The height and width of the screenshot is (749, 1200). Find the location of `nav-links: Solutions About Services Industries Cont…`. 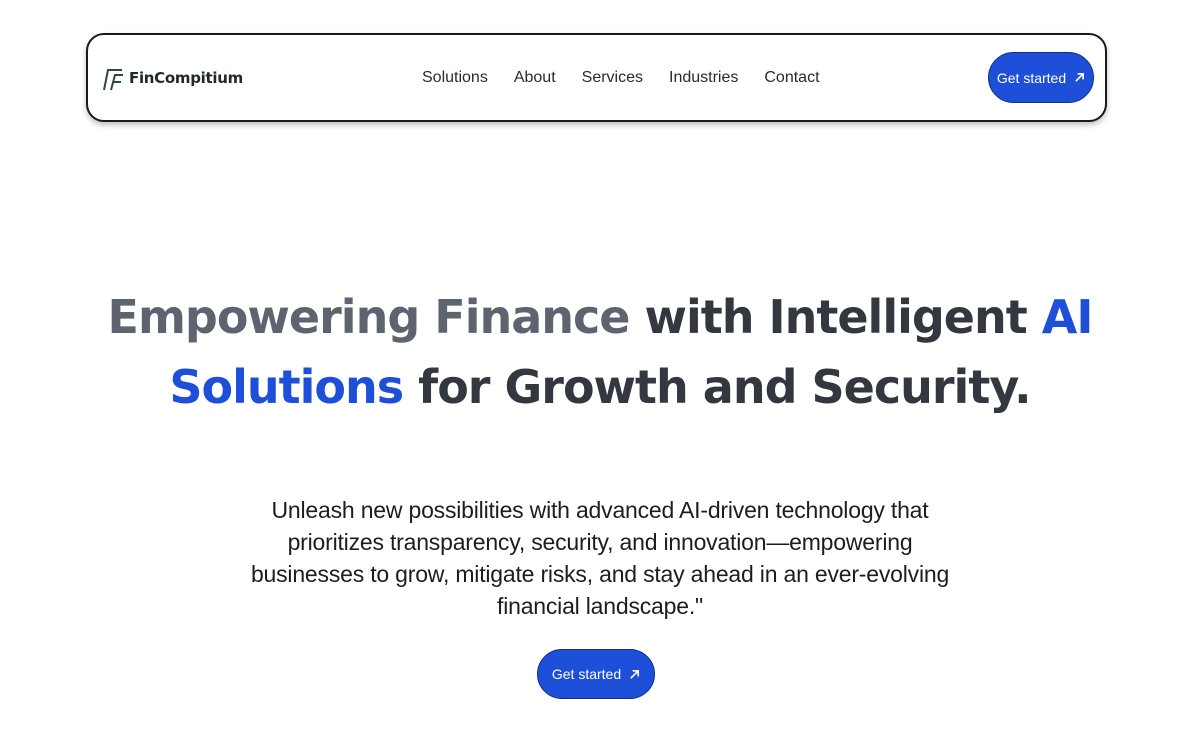

nav-links: Solutions About Services Industries Cont… is located at coordinates (621, 77).